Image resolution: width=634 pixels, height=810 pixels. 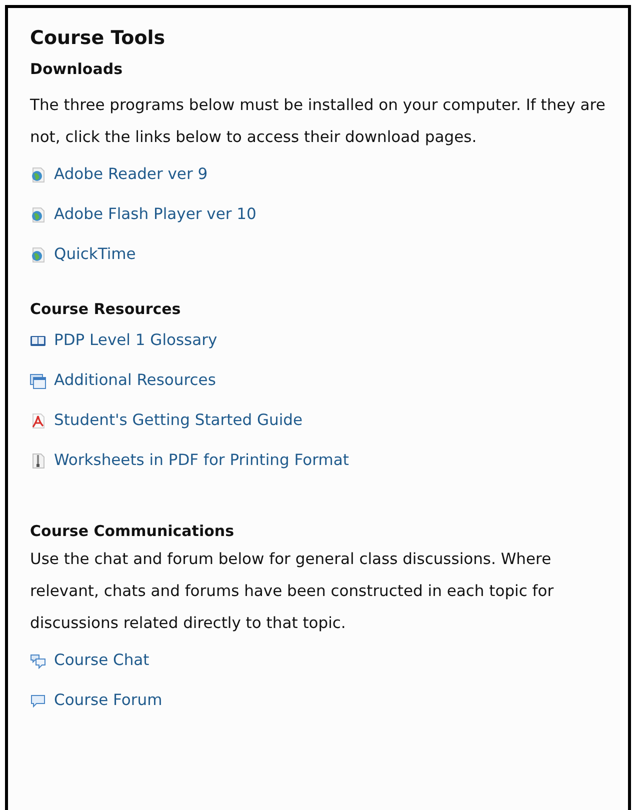 What do you see at coordinates (106, 309) in the screenshot?
I see `section-heading: Course Resources` at bounding box center [106, 309].